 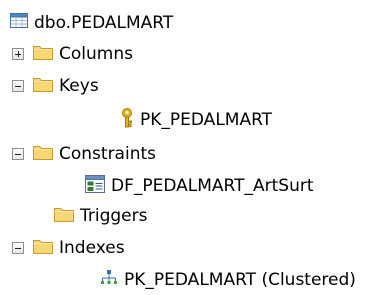 I want to click on tree-node-label: Constraints, so click(x=107, y=154).